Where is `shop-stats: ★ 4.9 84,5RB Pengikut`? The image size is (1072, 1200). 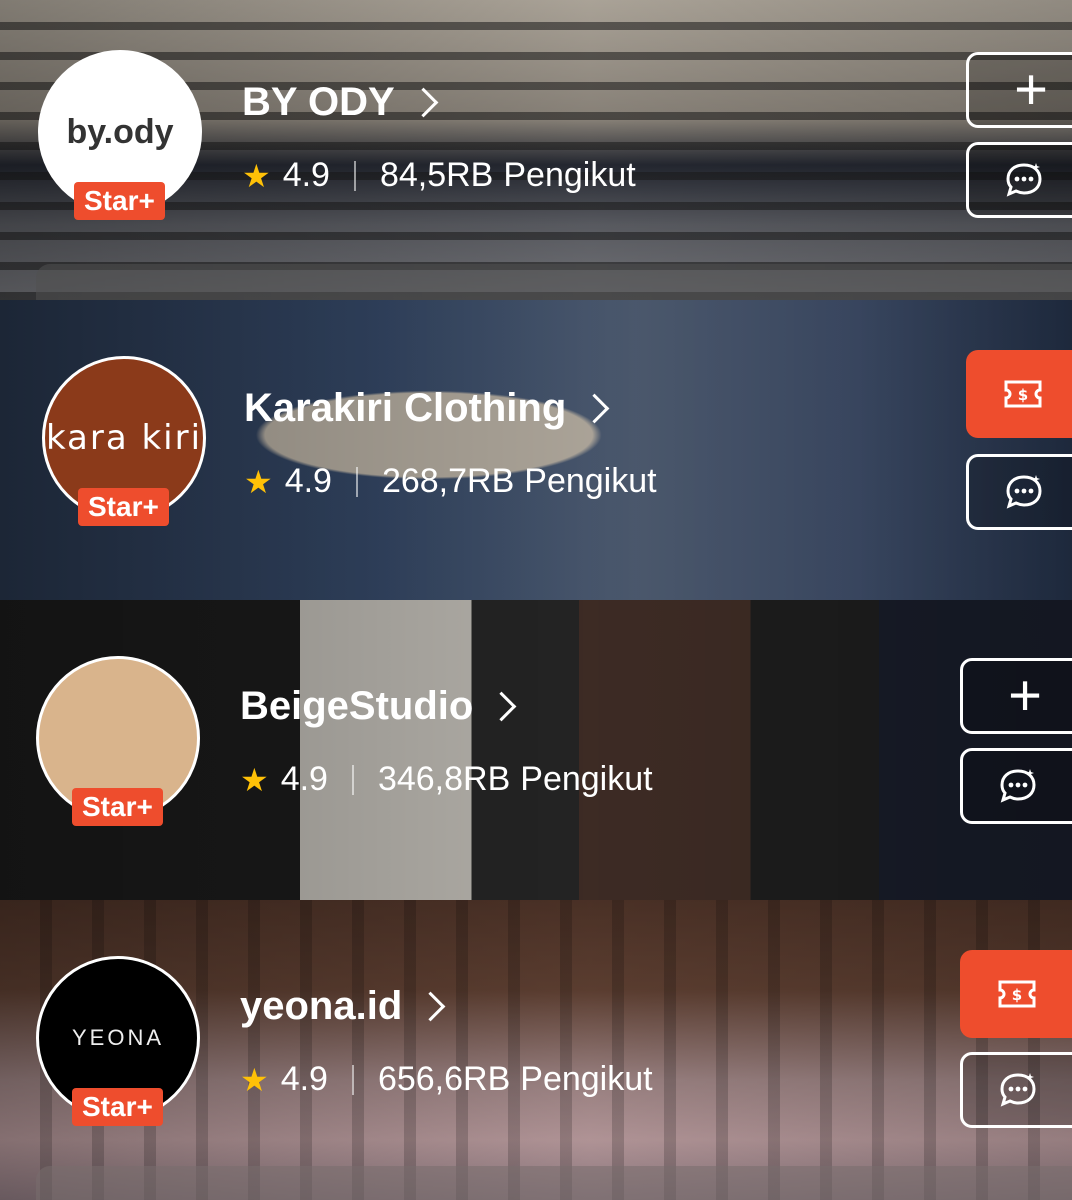
shop-stats: ★ 4.9 84,5RB Pengikut is located at coordinates (439, 175).